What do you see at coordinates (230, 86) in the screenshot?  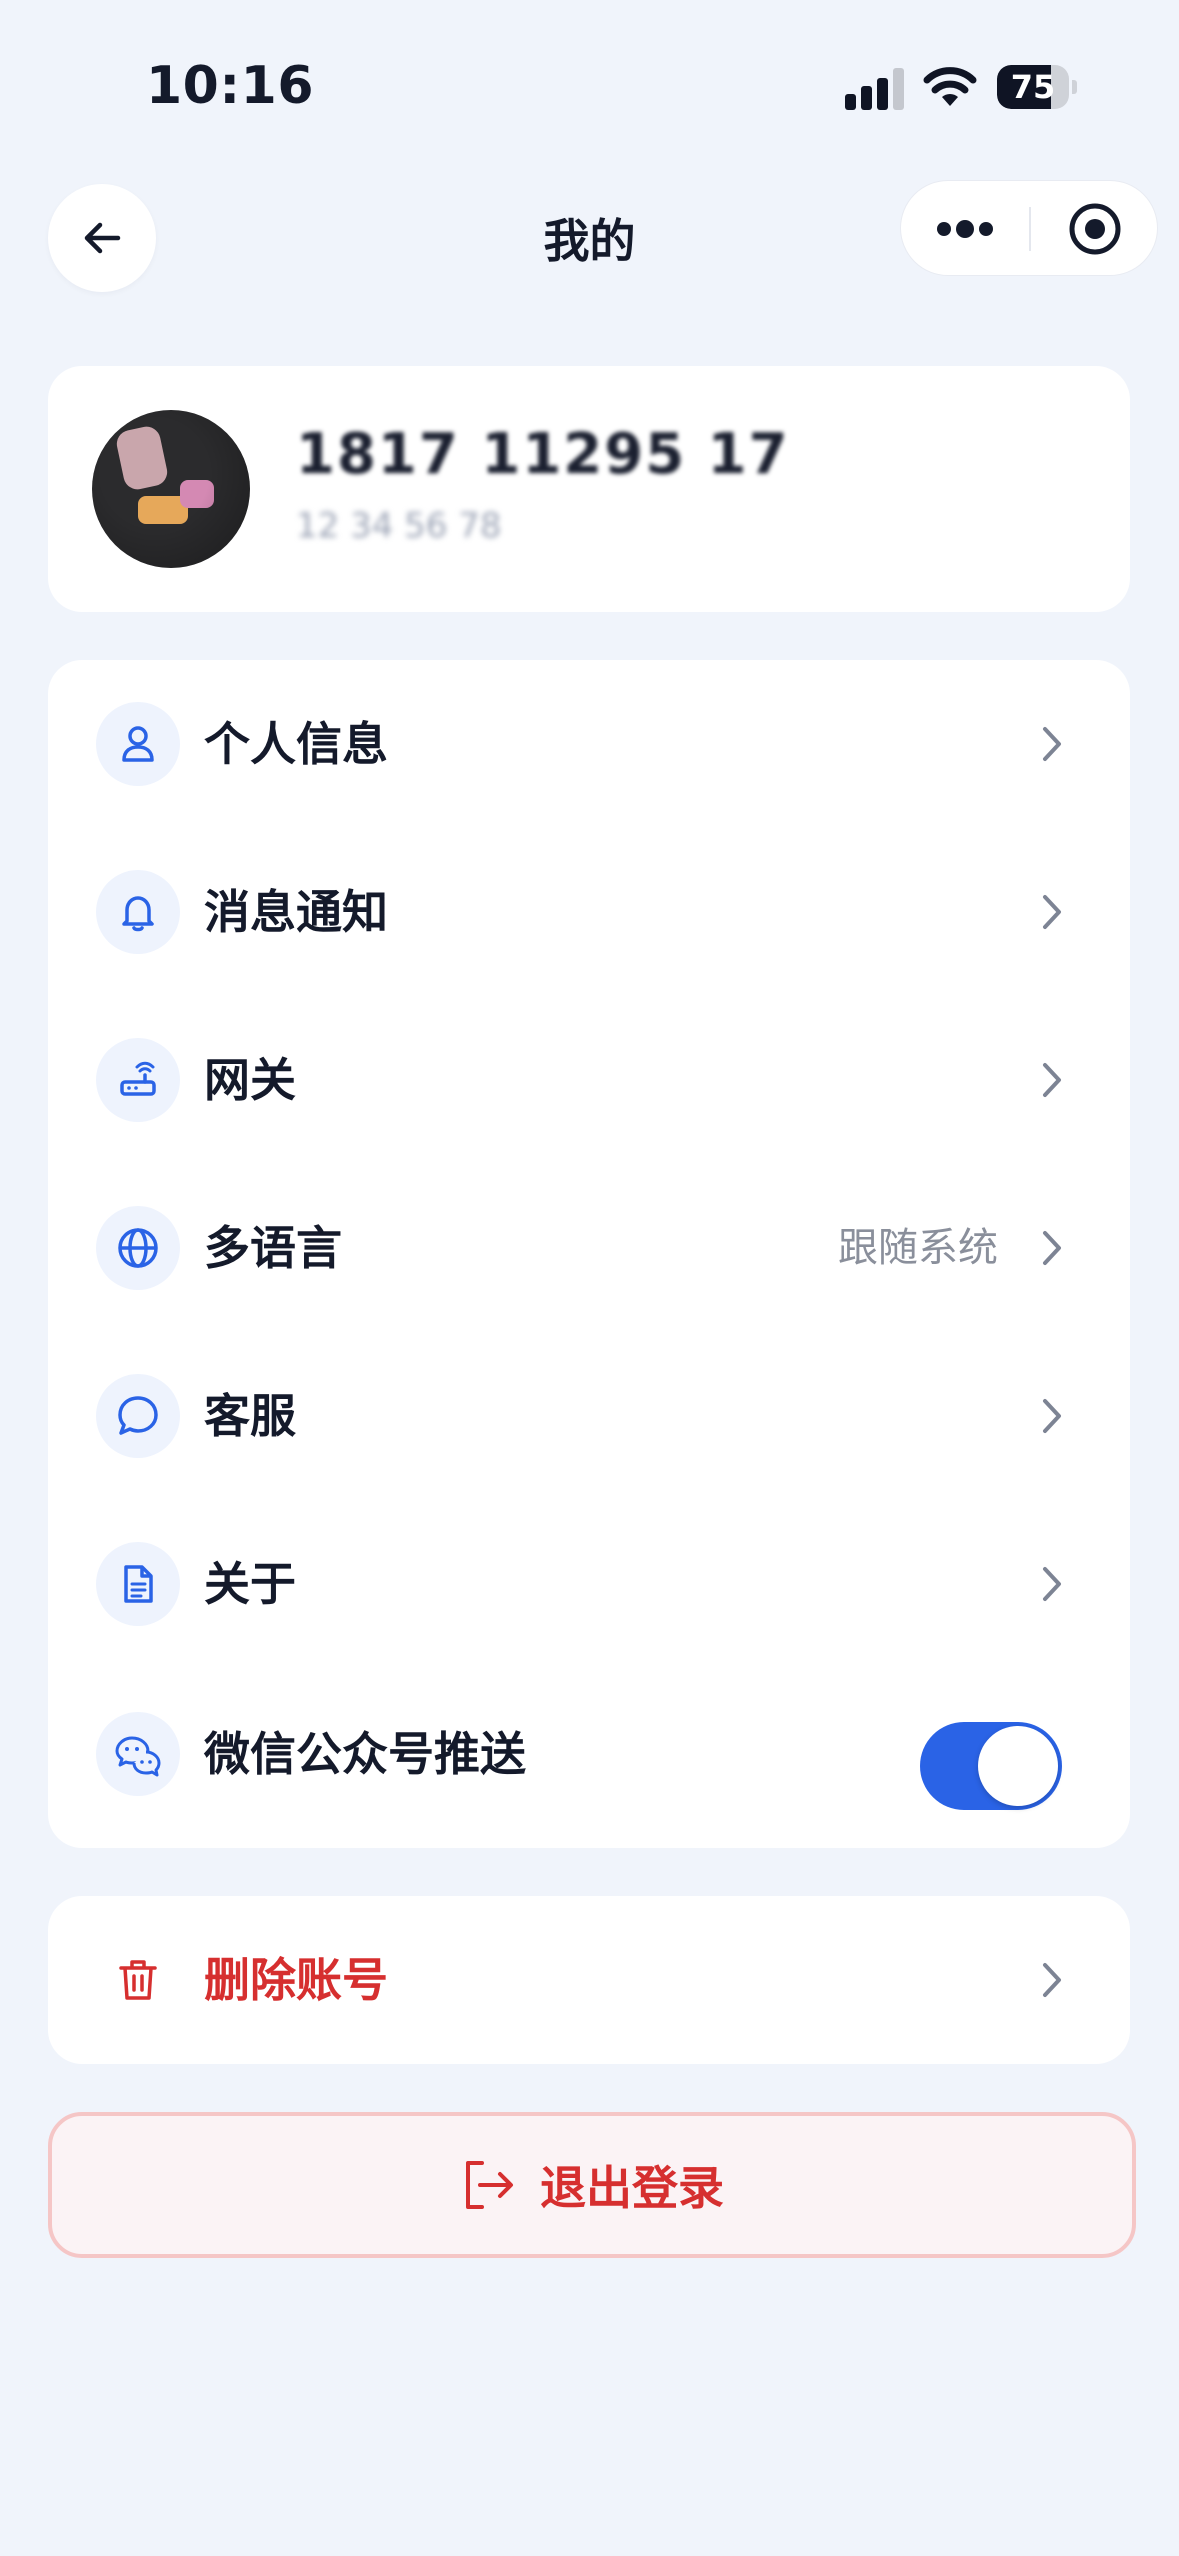 I see `status-time: 10:16` at bounding box center [230, 86].